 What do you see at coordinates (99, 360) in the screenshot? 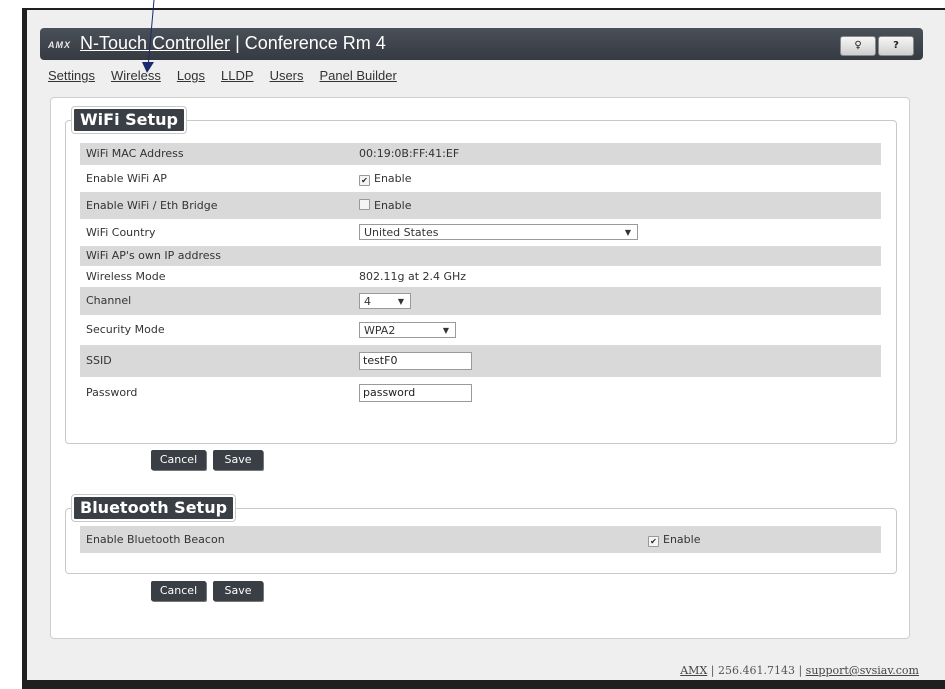
I see `ssid-label: SSID` at bounding box center [99, 360].